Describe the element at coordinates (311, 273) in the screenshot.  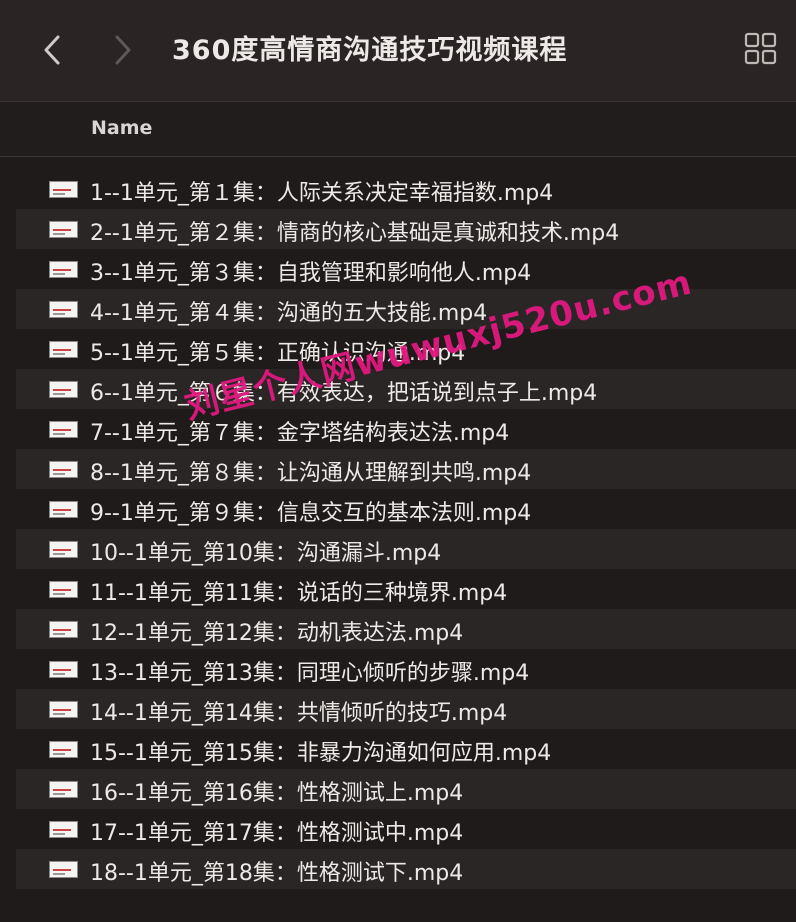
I see `file-name: 3--1单元_第３集：自我管理和影响他人.mp4` at that location.